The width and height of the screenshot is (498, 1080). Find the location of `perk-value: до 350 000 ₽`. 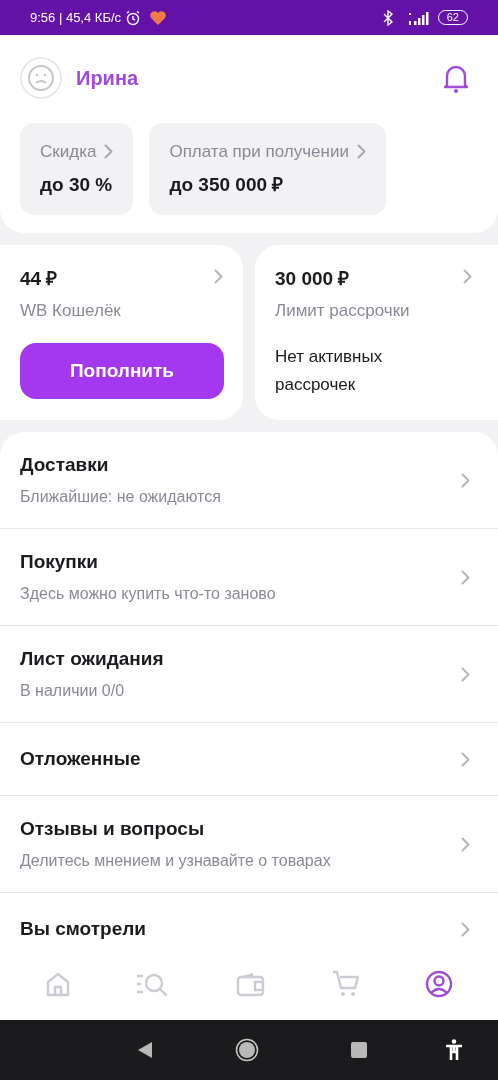

perk-value: до 350 000 ₽ is located at coordinates (227, 184).